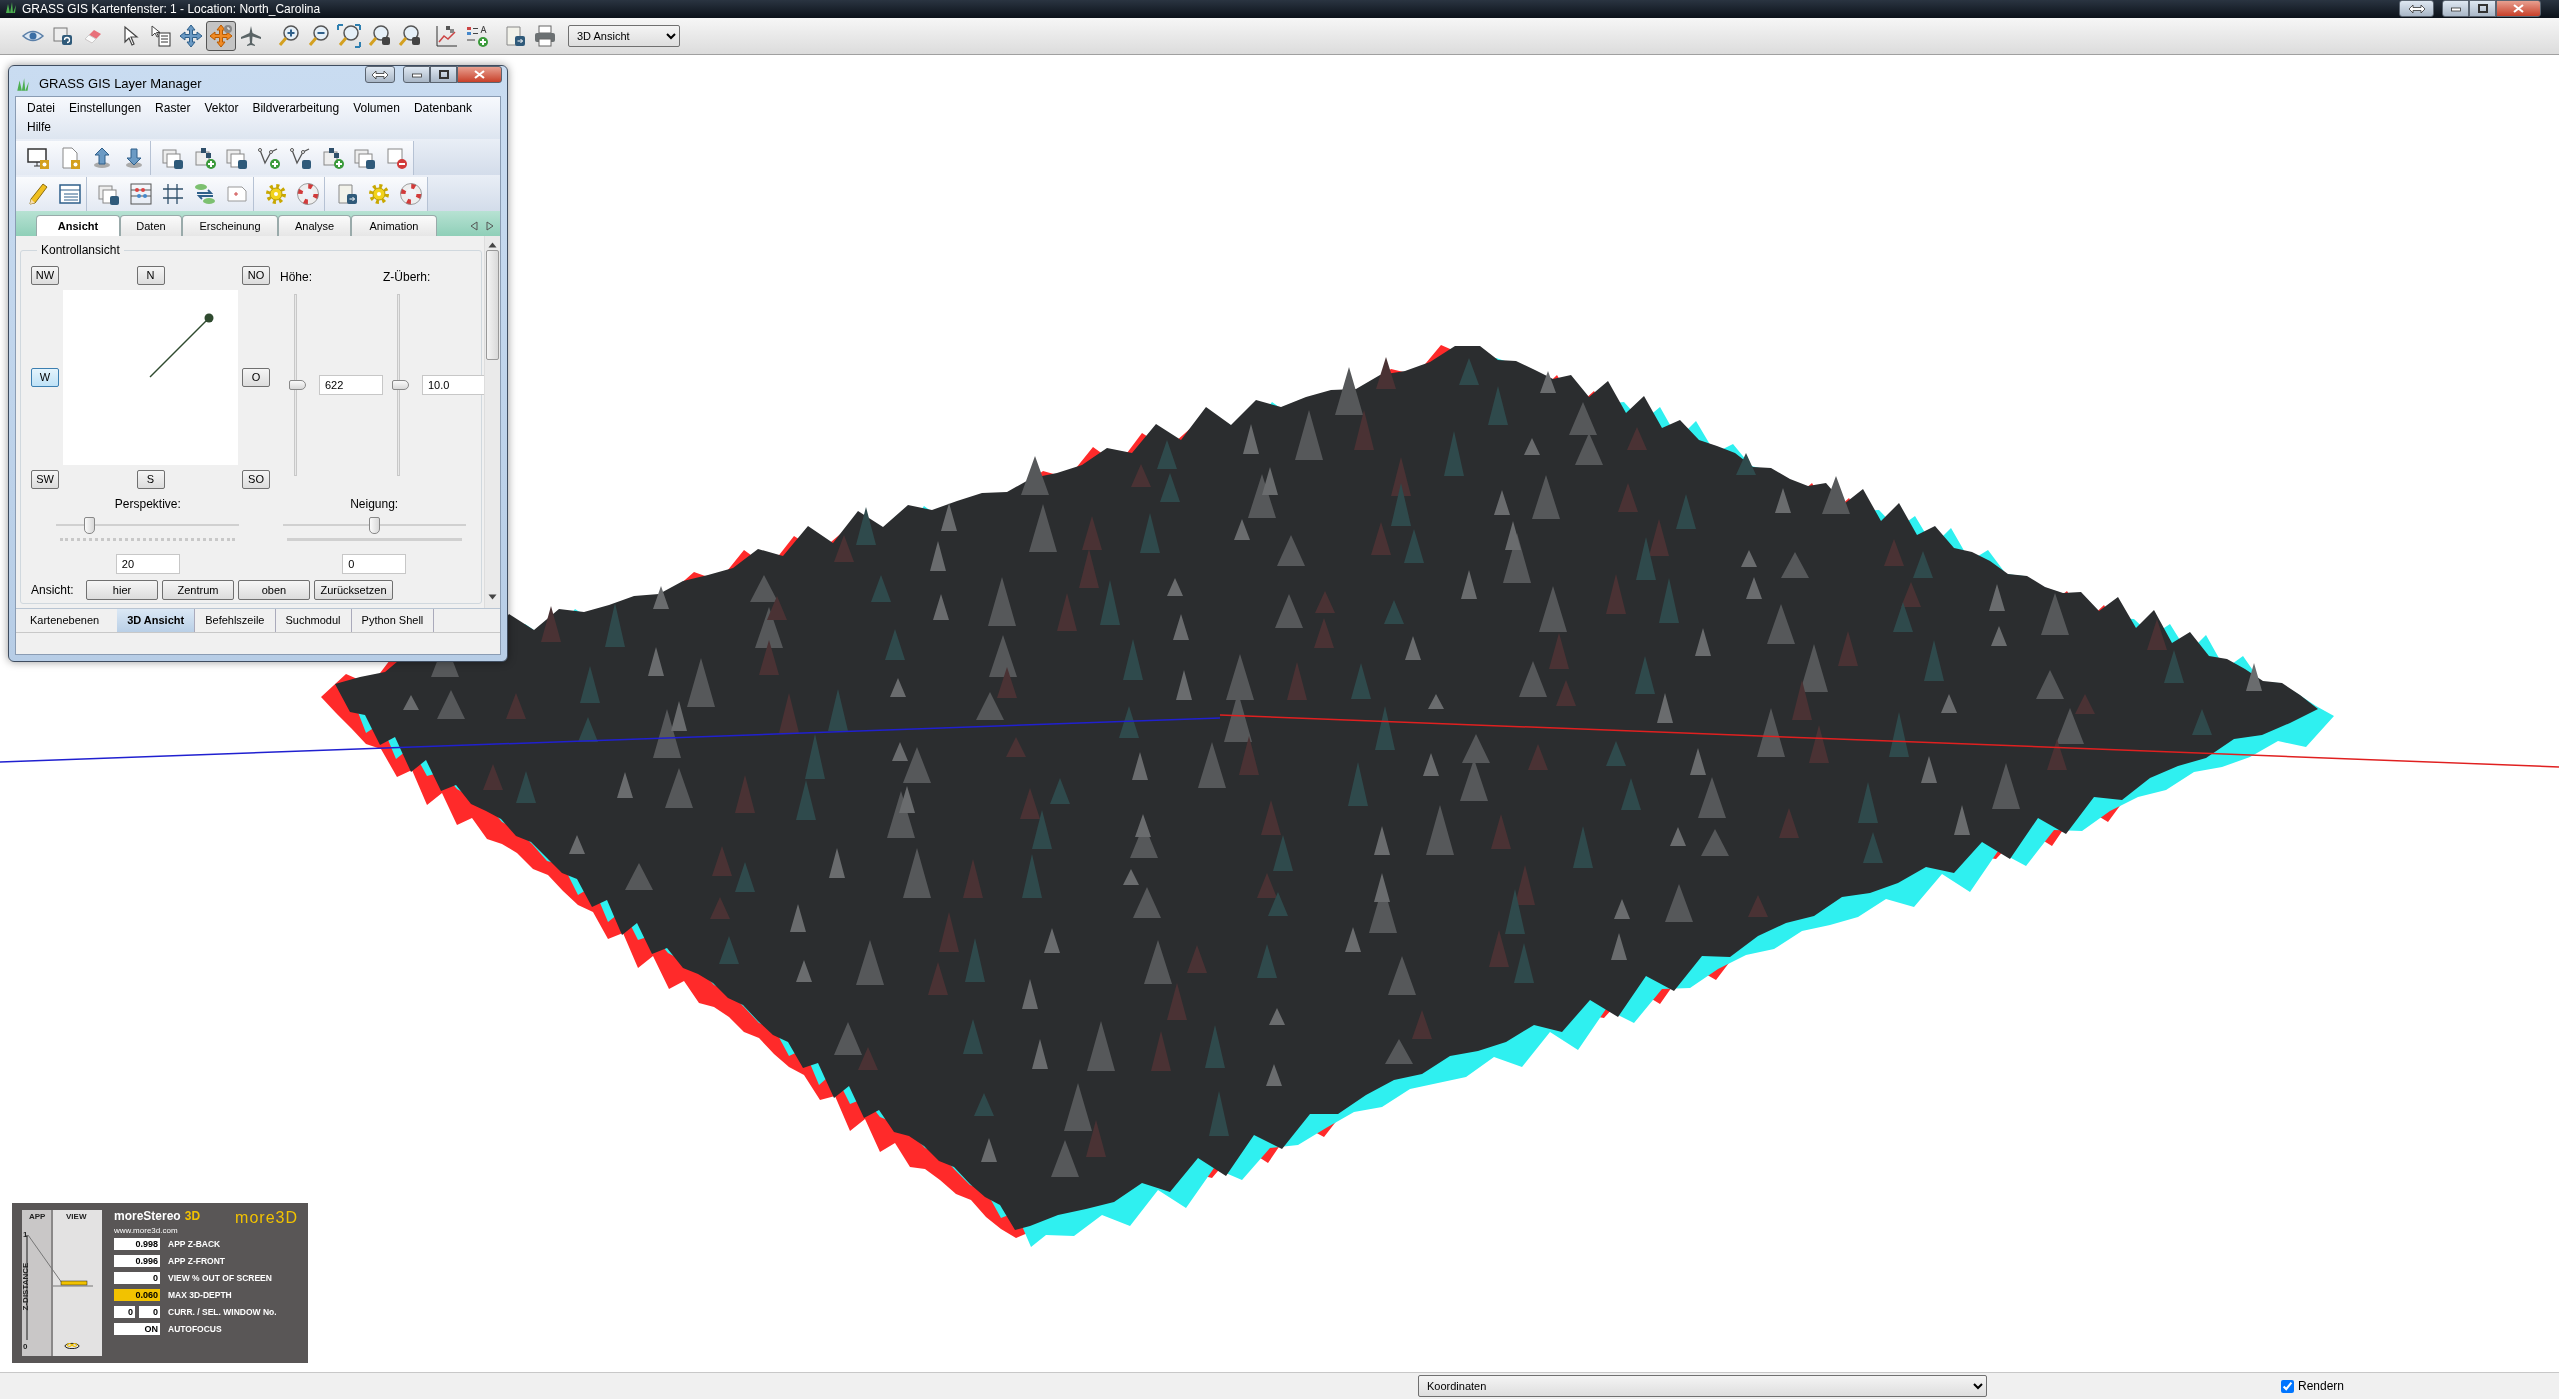  I want to click on abacus-icon, so click(141, 194).